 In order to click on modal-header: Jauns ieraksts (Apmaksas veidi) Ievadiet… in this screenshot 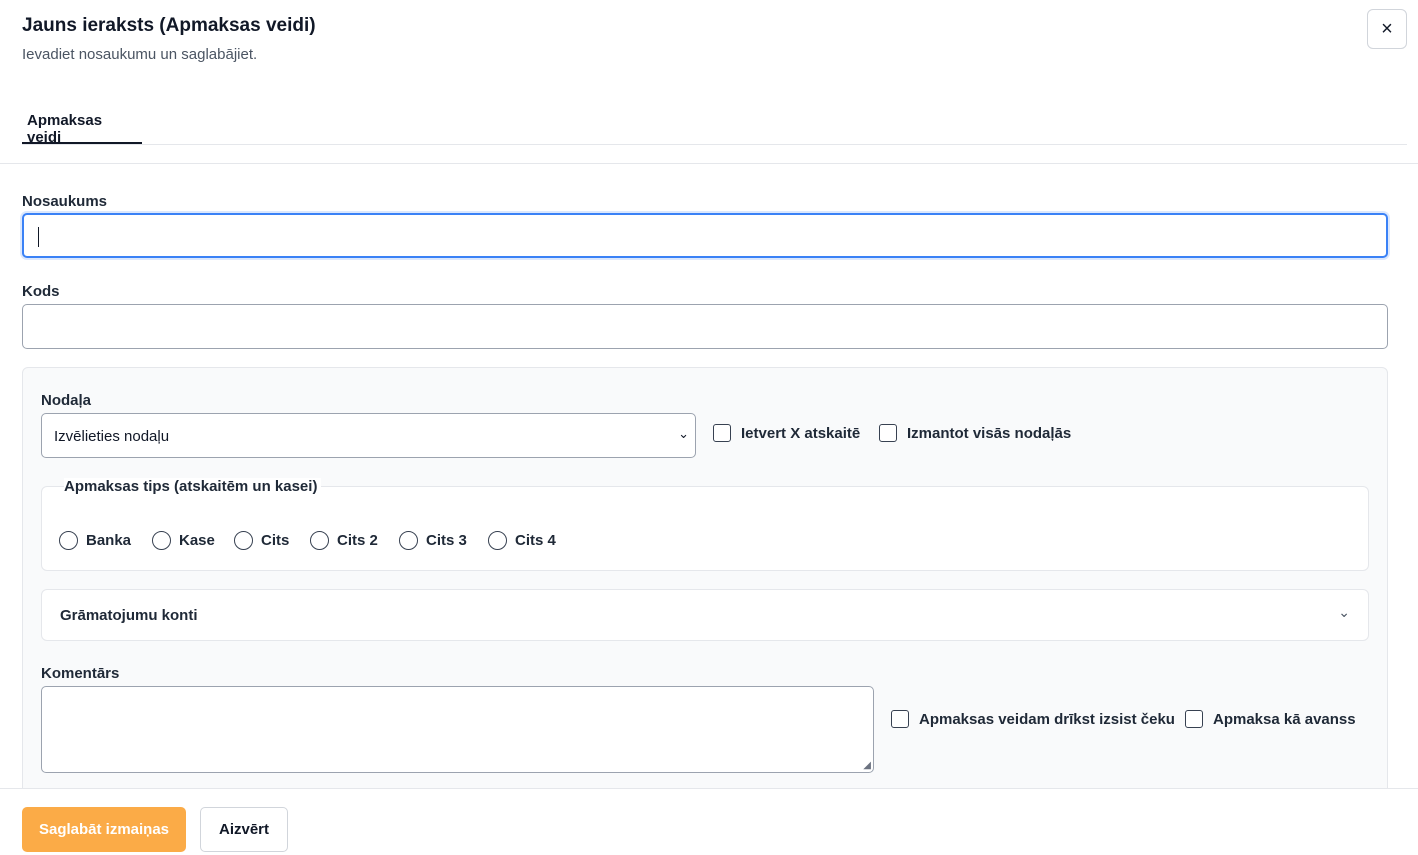, I will do `click(714, 37)`.